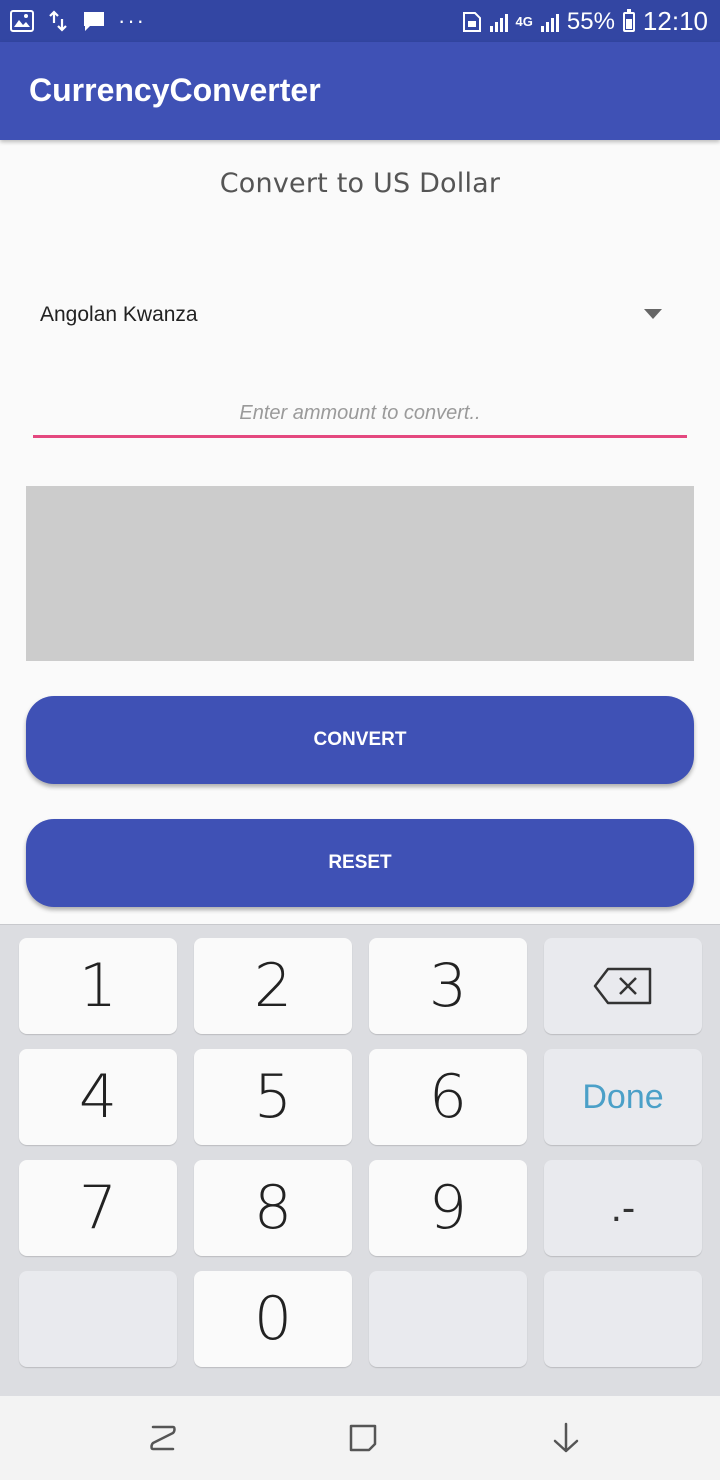 The width and height of the screenshot is (720, 1480). I want to click on reset-button: RESET, so click(360, 863).